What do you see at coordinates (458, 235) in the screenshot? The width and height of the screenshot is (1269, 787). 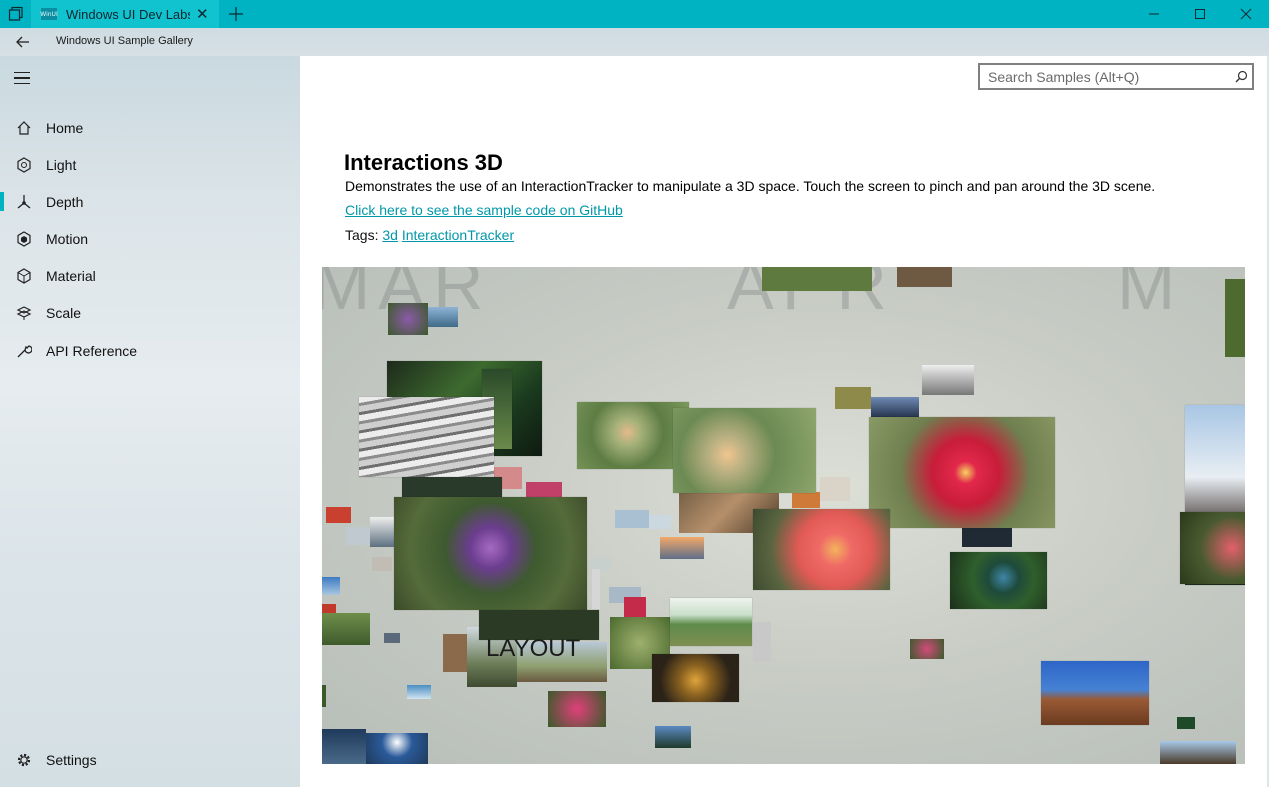 I see `tag-link-interactiontracker: InteractionTracker` at bounding box center [458, 235].